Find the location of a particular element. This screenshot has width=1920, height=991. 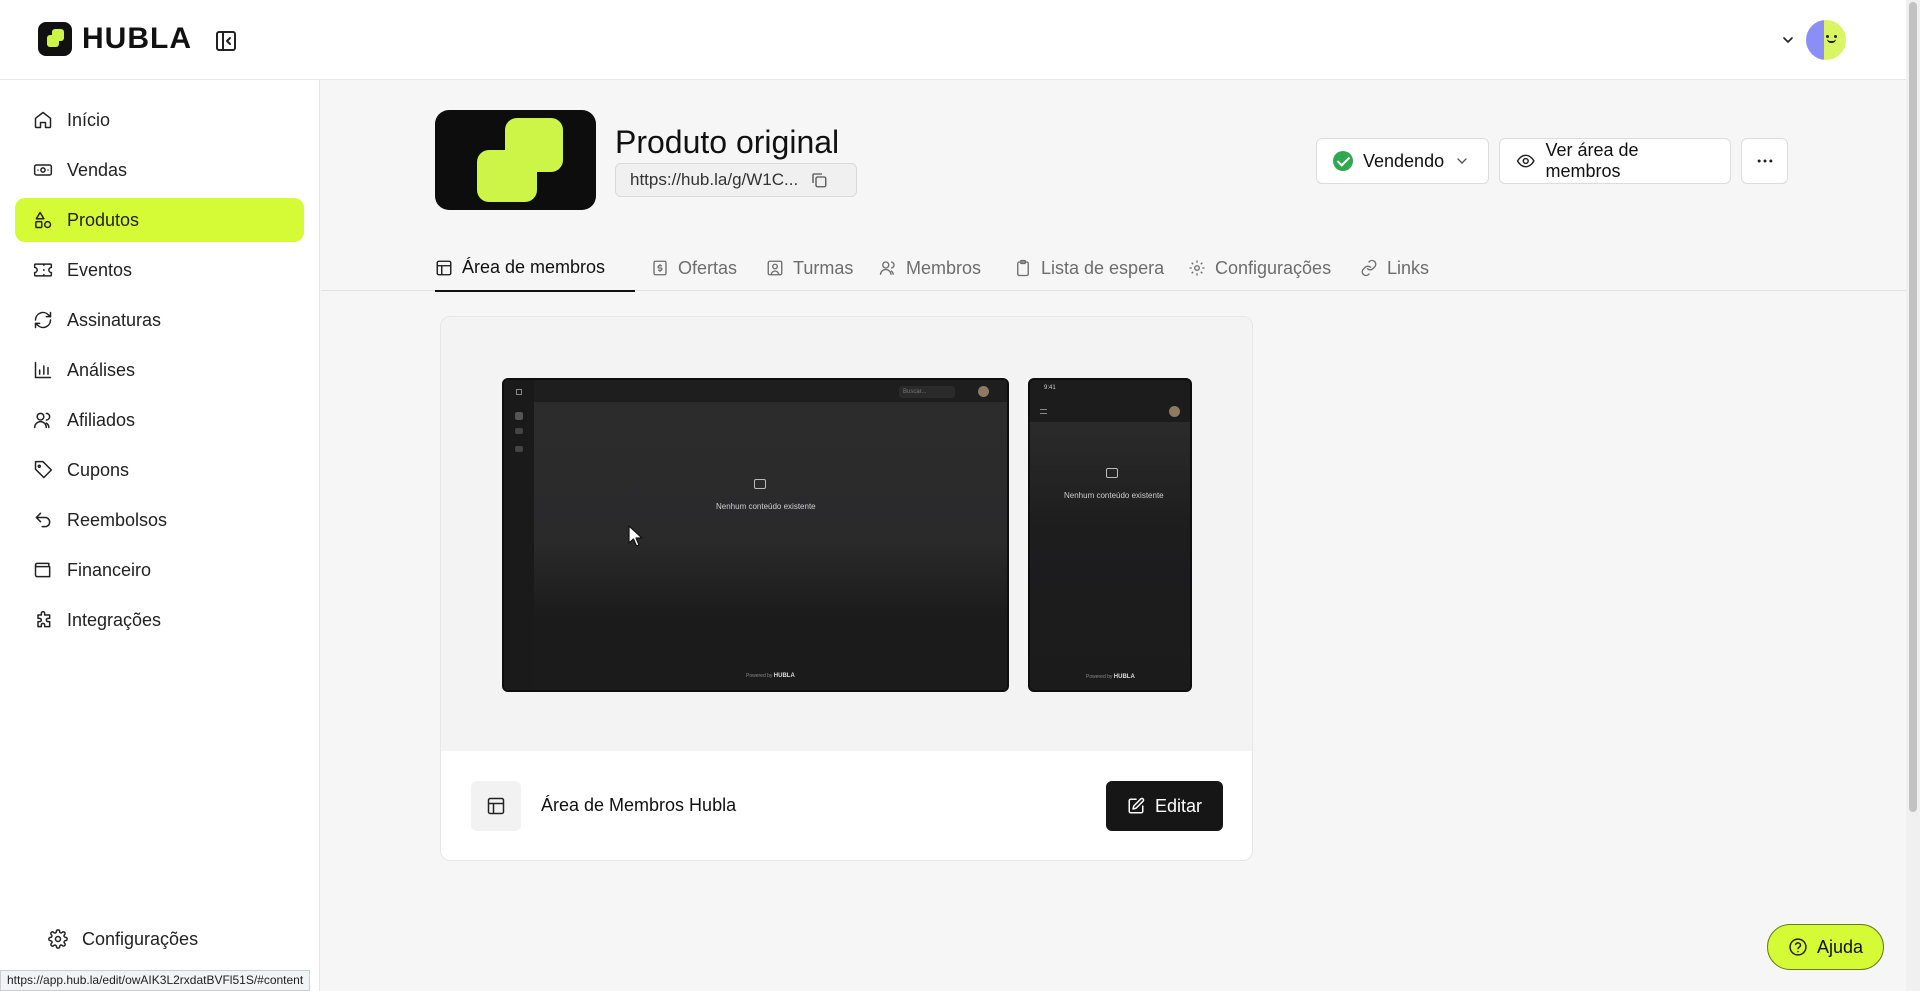

wallet-icon is located at coordinates (42, 570).